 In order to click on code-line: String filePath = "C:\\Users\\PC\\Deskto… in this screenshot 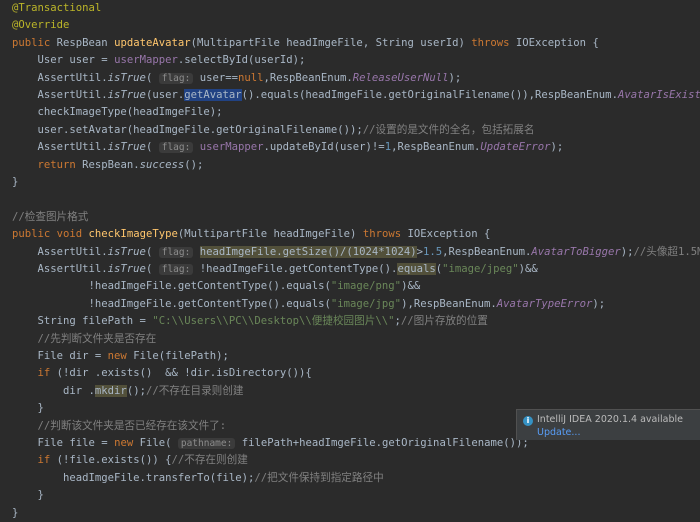, I will do `click(356, 321)`.